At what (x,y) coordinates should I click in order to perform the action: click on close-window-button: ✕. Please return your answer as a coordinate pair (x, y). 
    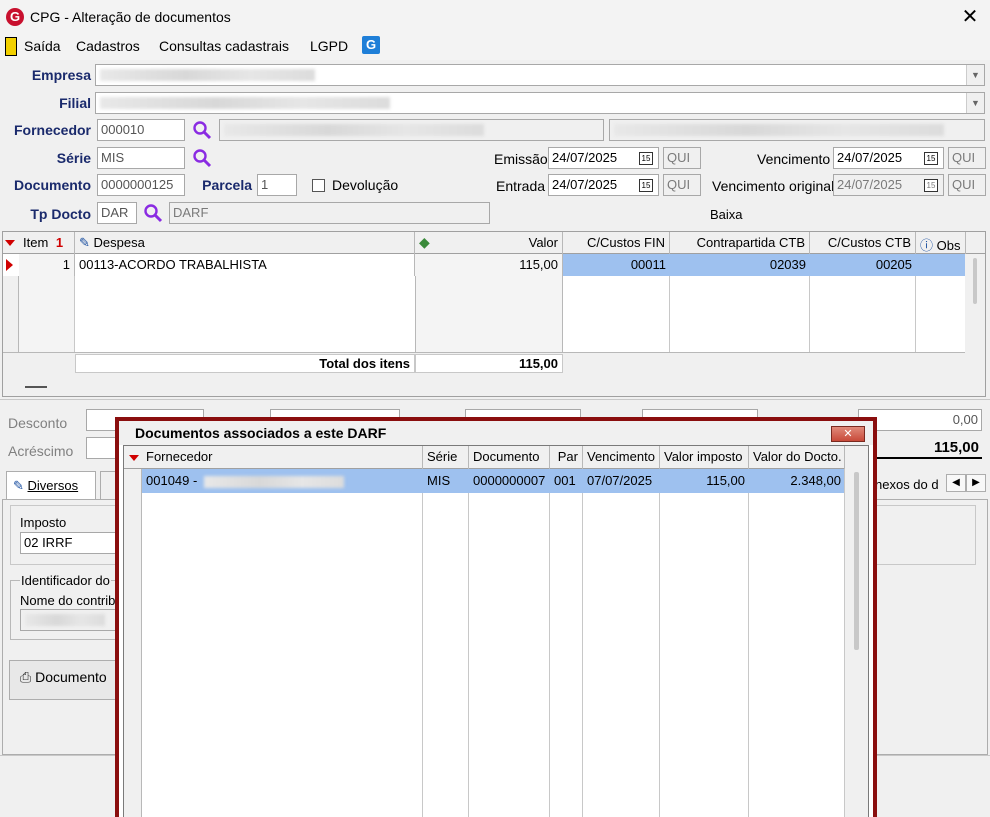
    Looking at the image, I should click on (970, 17).